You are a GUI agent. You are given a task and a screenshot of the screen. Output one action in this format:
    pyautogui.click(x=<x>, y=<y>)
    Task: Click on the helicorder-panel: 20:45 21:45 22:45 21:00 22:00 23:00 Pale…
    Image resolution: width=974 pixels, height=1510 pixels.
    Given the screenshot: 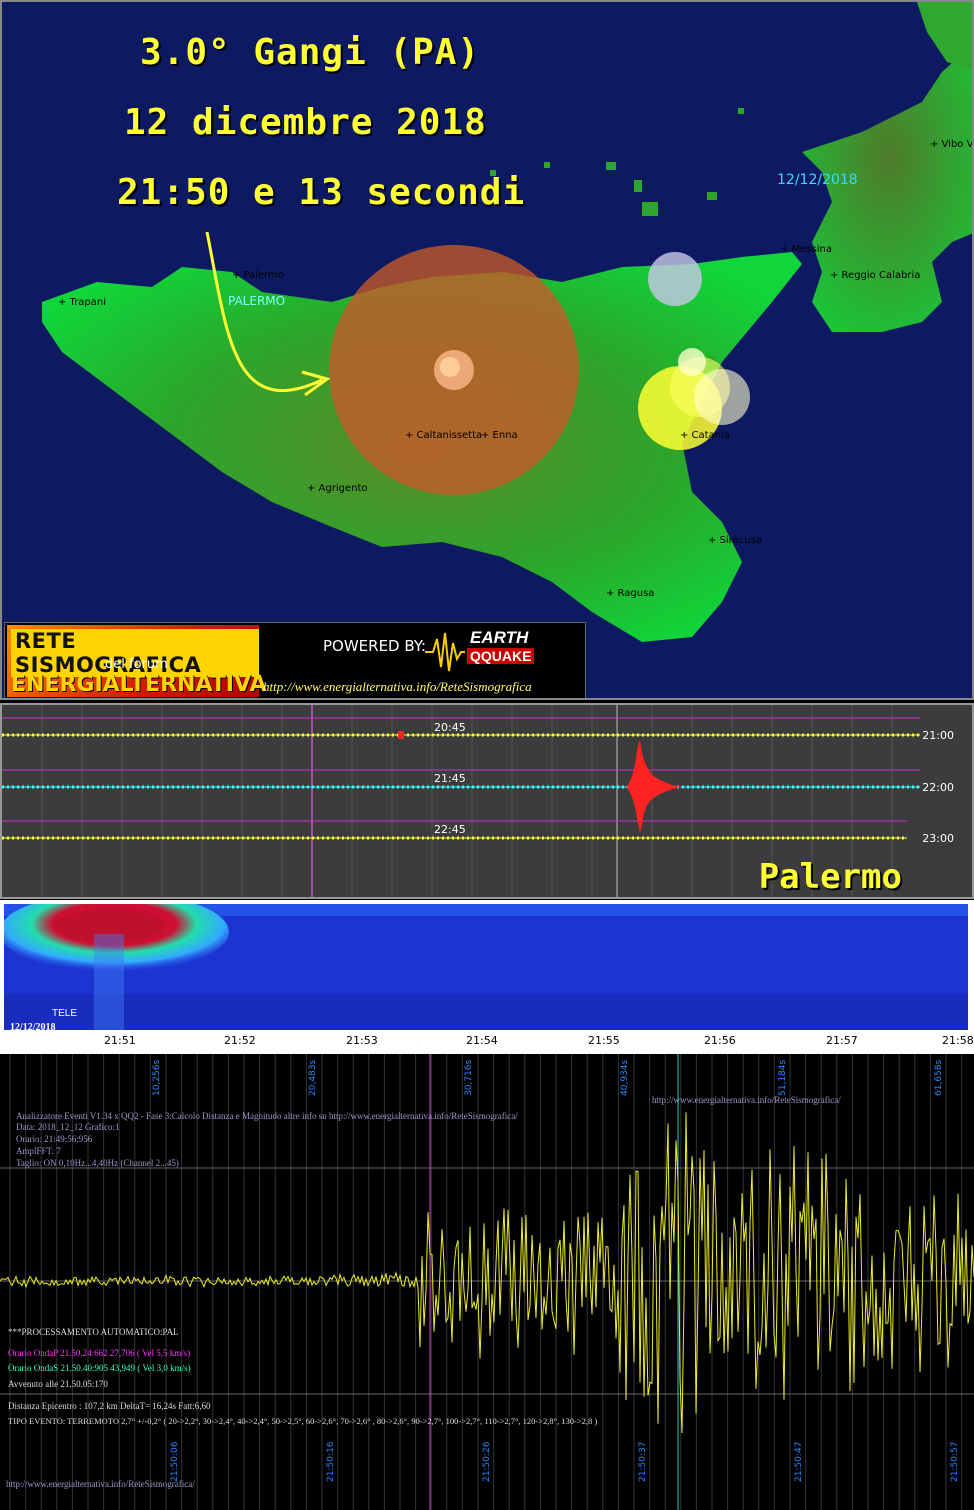 What is the action you would take?
    pyautogui.click(x=487, y=801)
    